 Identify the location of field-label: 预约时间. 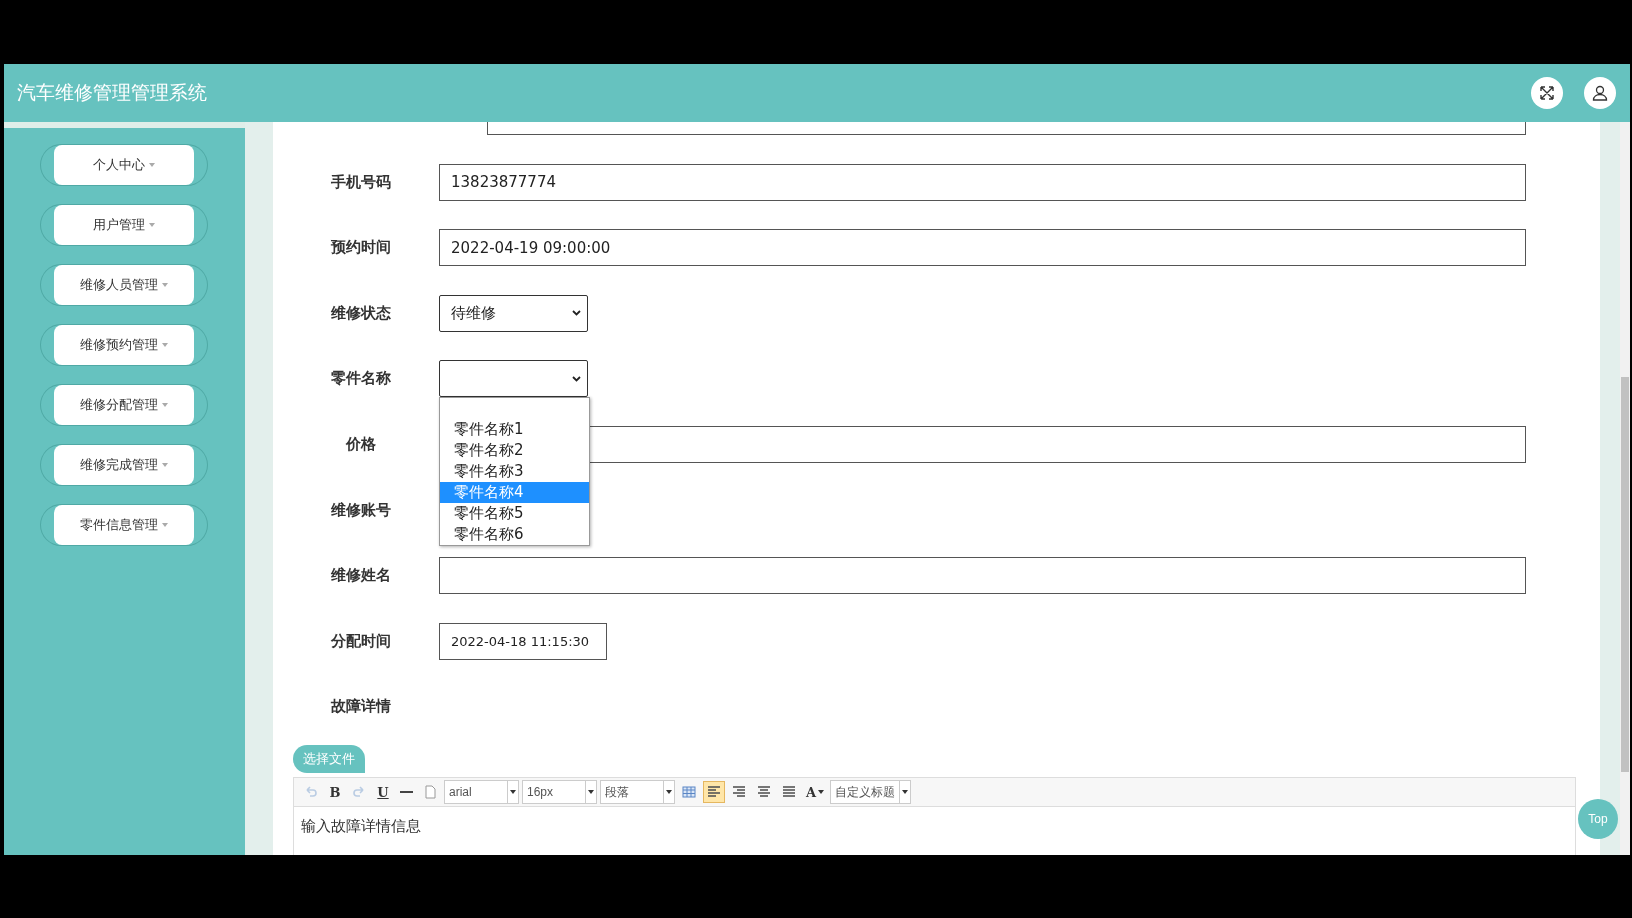
(361, 248).